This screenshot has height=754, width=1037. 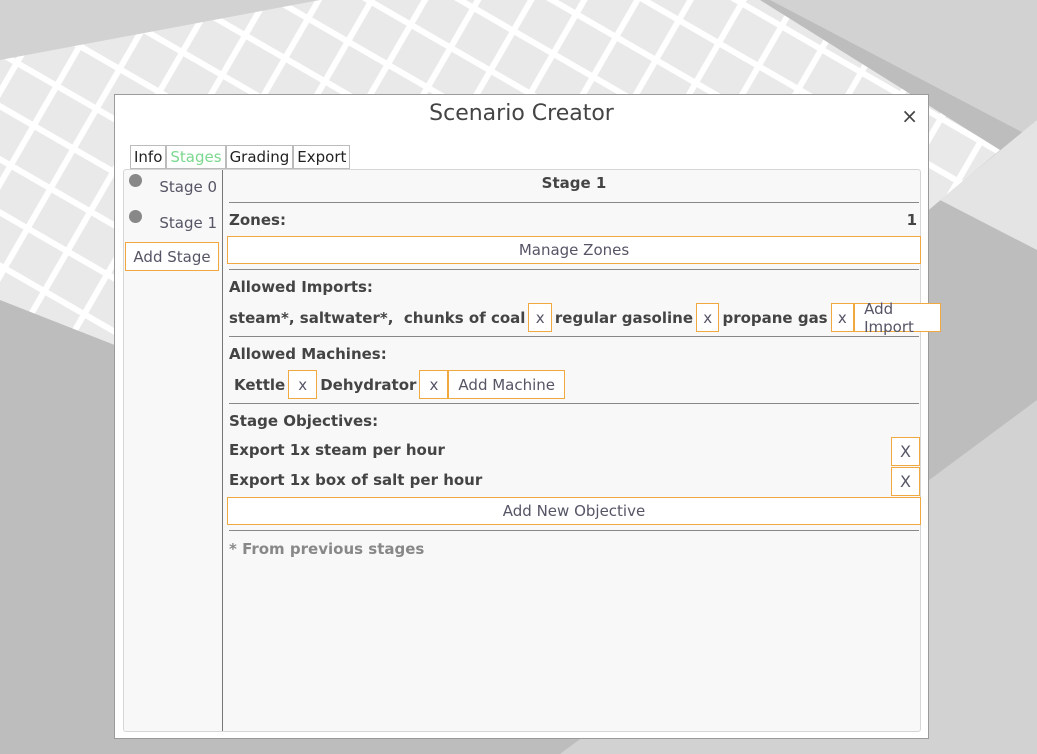 I want to click on sidebar-item-stage-1: Stage 1, so click(x=173, y=221).